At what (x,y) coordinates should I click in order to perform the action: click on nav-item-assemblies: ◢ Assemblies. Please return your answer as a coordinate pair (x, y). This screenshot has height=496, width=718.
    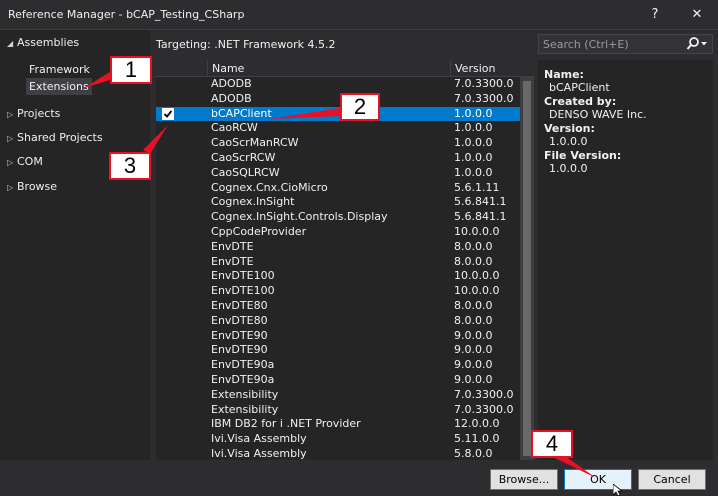
    Looking at the image, I should click on (39, 43).